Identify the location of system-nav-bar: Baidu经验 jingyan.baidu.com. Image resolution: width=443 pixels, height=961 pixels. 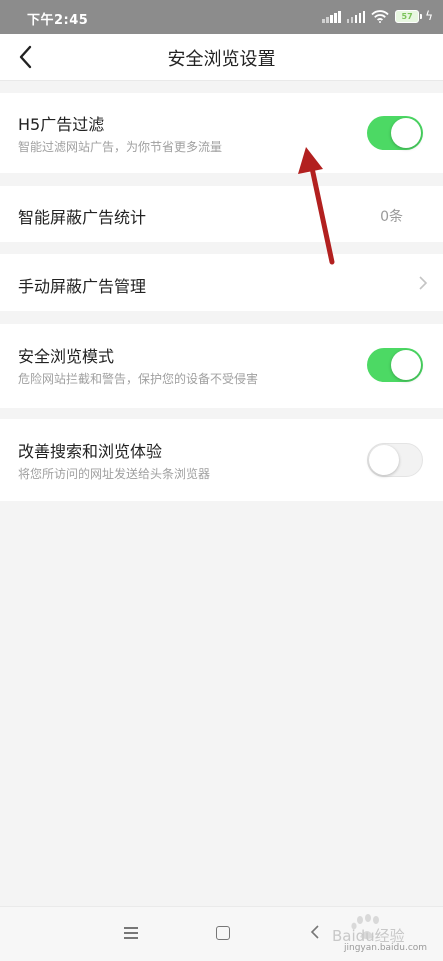
(221, 933).